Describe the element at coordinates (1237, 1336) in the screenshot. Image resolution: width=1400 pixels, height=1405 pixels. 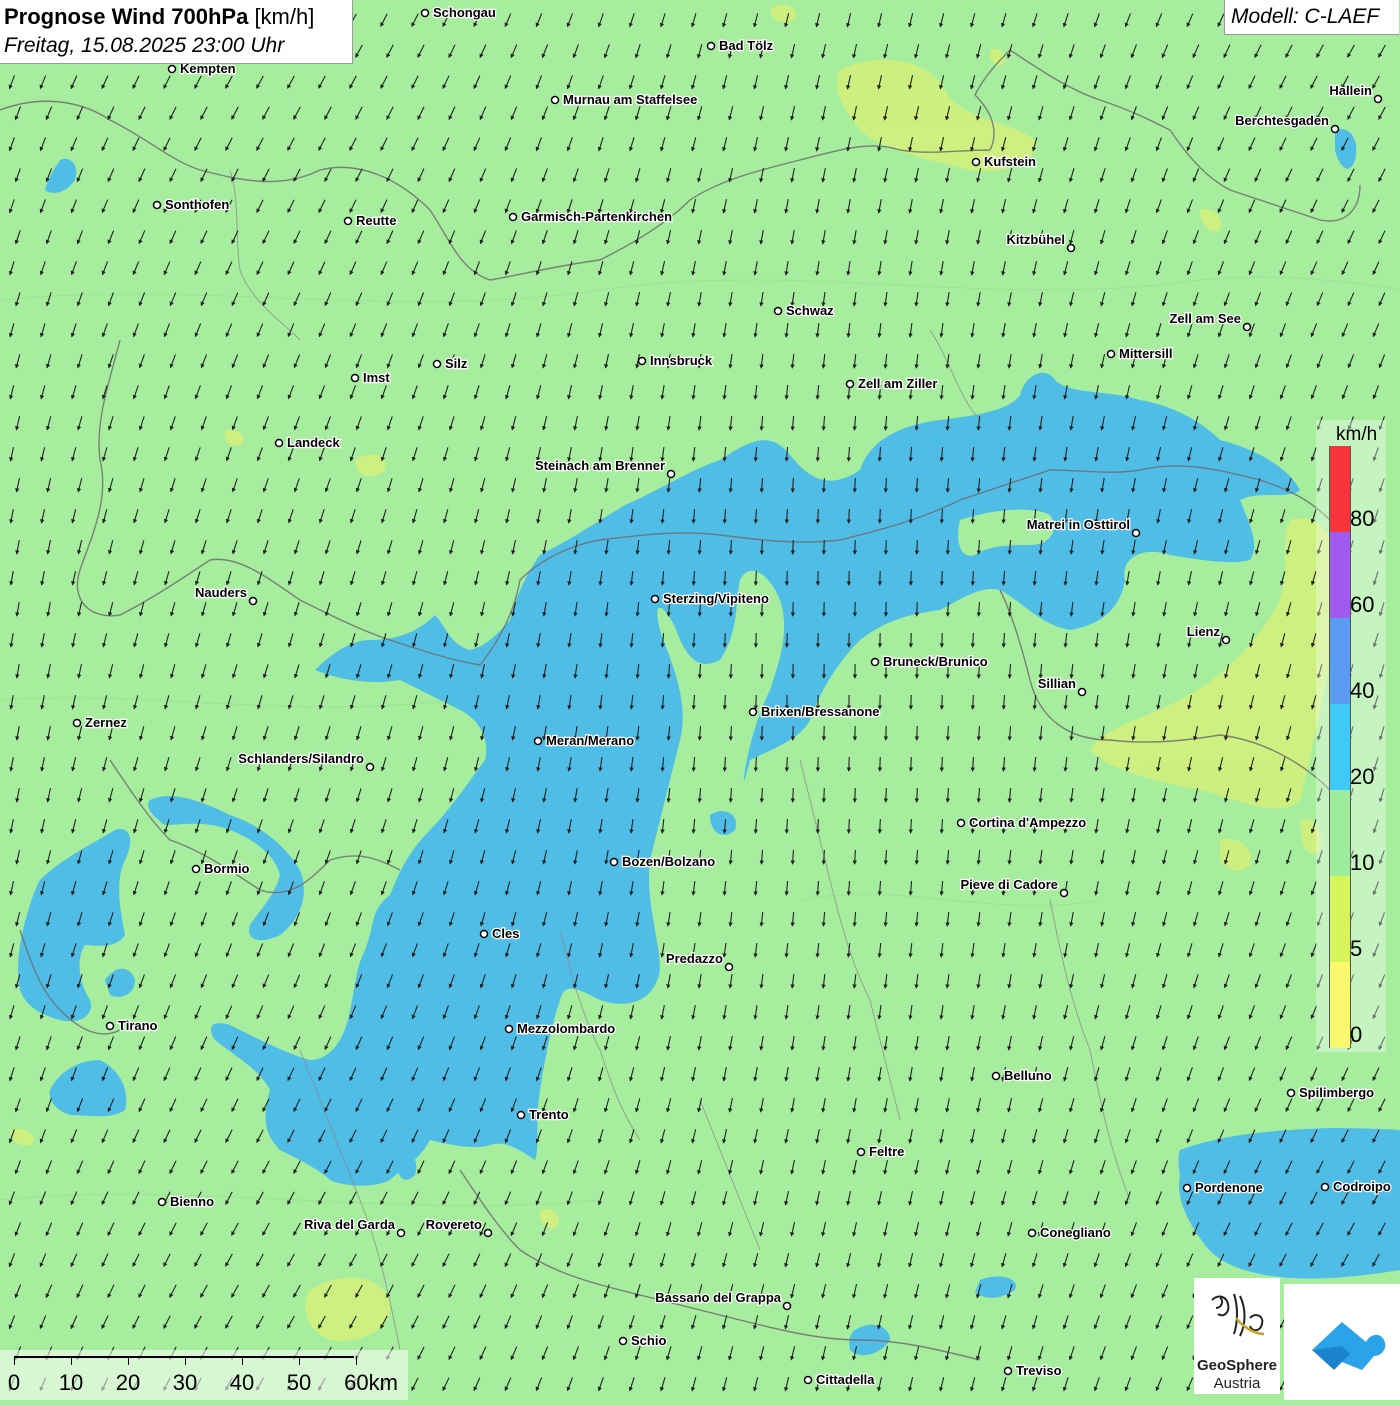
I see `geosphere-logo: GeoSphere Austria` at that location.